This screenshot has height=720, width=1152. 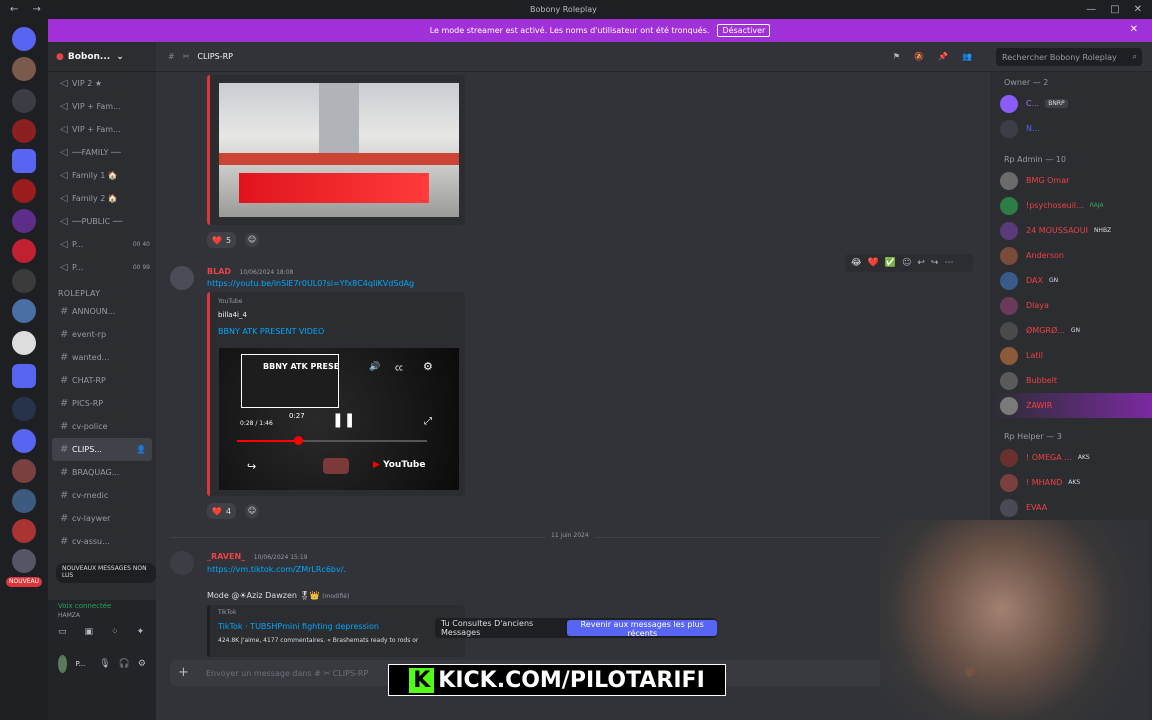 What do you see at coordinates (896, 56) in the screenshot?
I see `threads-icon: ⚑` at bounding box center [896, 56].